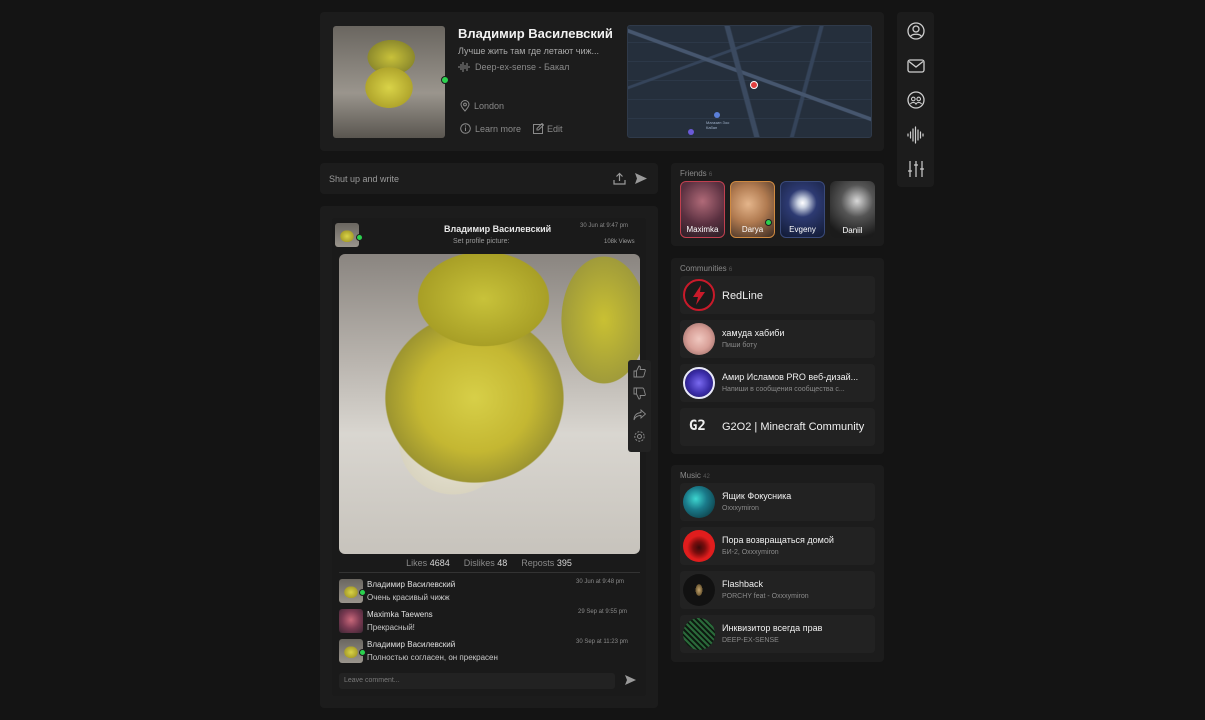  I want to click on comment-text: Прекрасный!, so click(391, 627).